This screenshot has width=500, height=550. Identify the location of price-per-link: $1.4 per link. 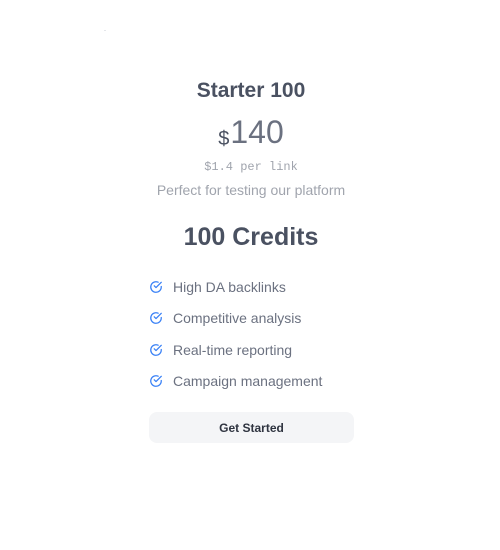
(251, 167).